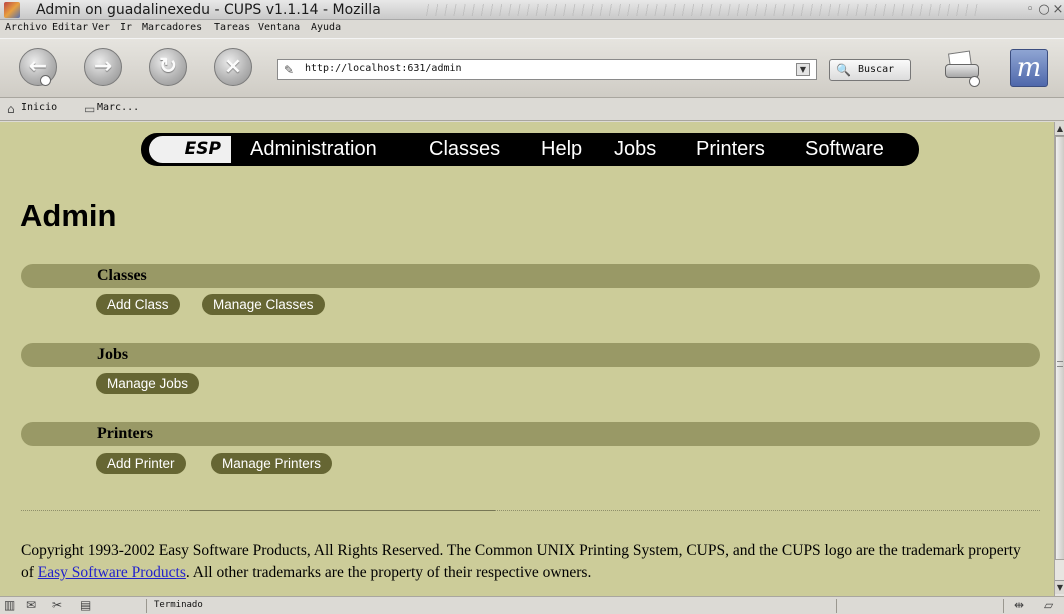  Describe the element at coordinates (90, 109) in the screenshot. I see `bookmark-folder-icon: ▭` at that location.